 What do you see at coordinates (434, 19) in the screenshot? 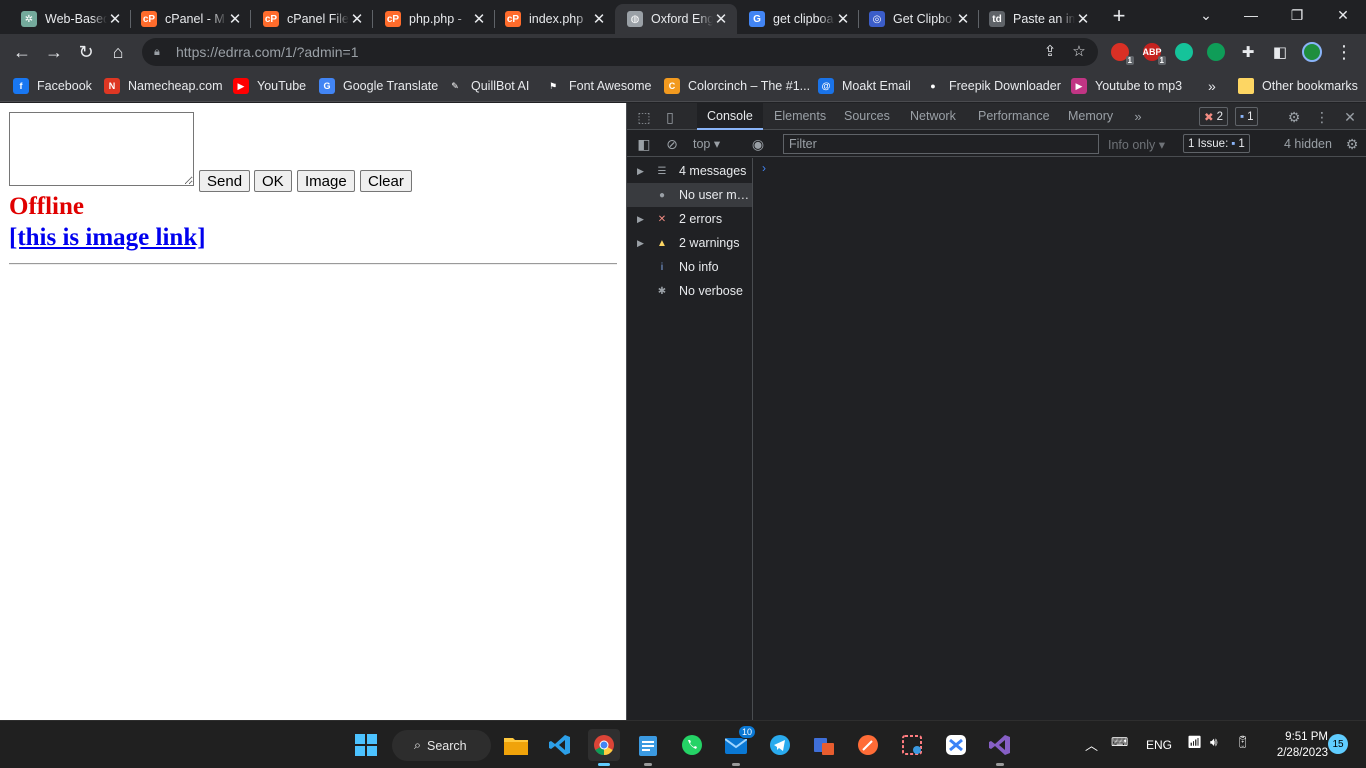
I see `browser-tab: cP php.php - ✕` at bounding box center [434, 19].